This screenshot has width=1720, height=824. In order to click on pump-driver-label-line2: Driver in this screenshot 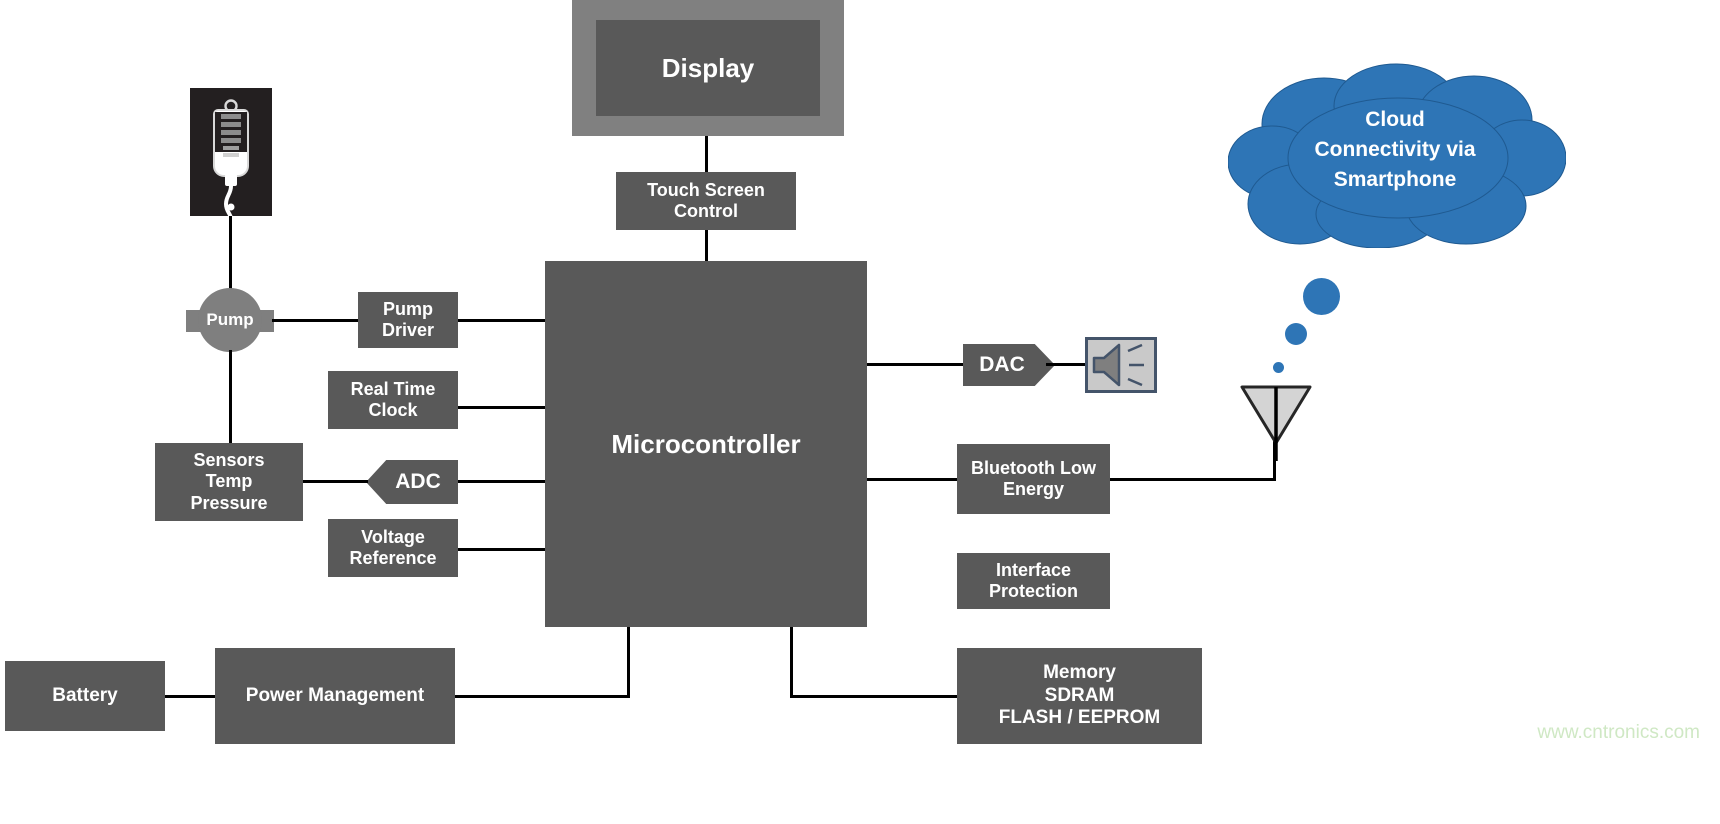, I will do `click(408, 330)`.